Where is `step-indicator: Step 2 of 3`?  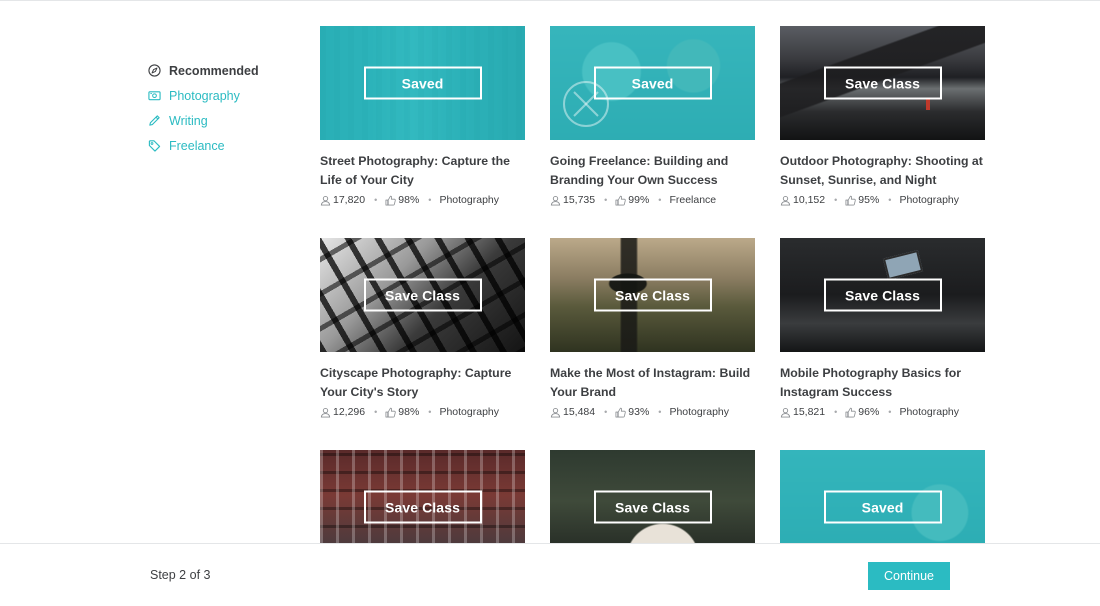
step-indicator: Step 2 of 3 is located at coordinates (180, 575).